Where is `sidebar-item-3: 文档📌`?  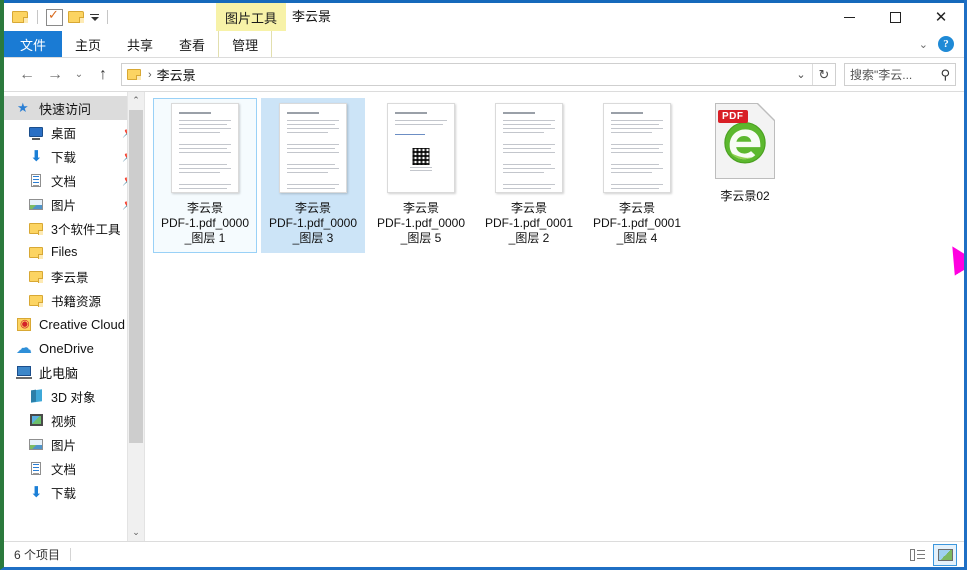 sidebar-item-3: 文档📌 is located at coordinates (74, 180).